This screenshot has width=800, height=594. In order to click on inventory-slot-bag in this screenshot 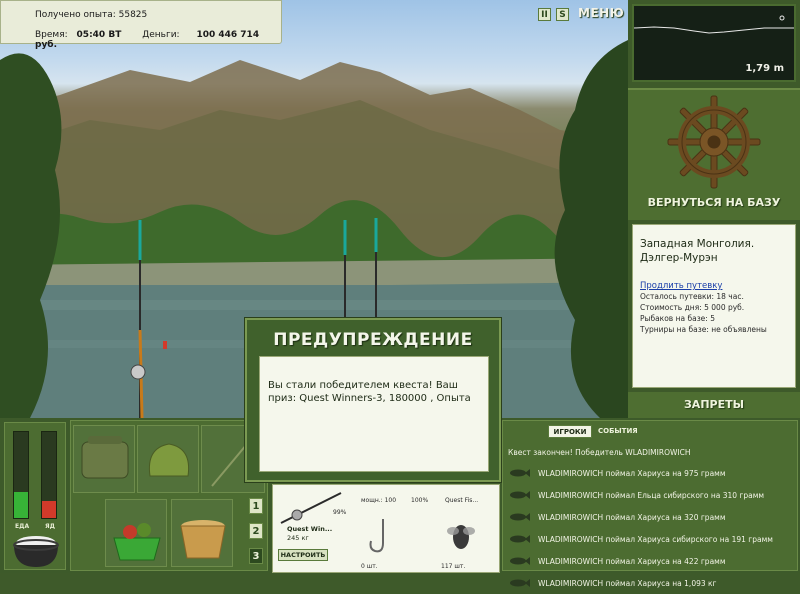, I will do `click(104, 459)`.